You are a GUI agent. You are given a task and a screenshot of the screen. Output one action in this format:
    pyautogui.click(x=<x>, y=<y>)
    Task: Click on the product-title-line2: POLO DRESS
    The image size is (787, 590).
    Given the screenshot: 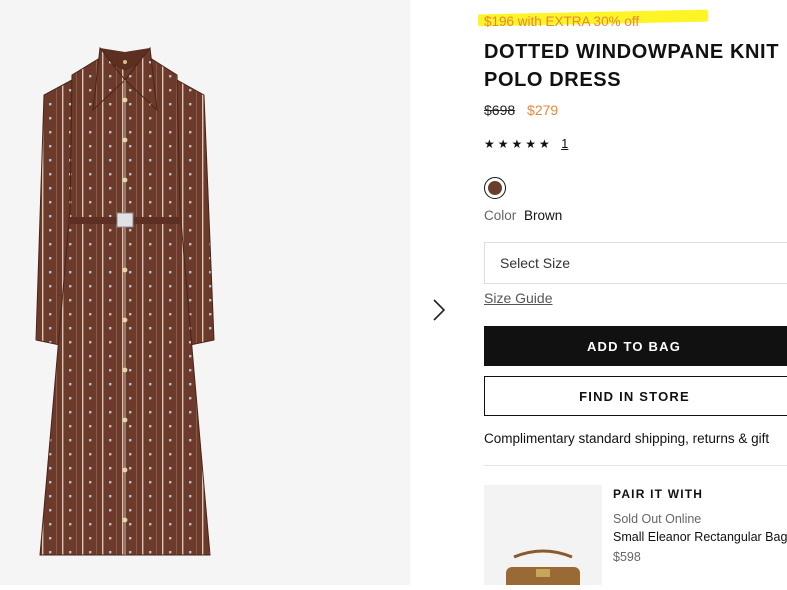 What is the action you would take?
    pyautogui.click(x=553, y=80)
    